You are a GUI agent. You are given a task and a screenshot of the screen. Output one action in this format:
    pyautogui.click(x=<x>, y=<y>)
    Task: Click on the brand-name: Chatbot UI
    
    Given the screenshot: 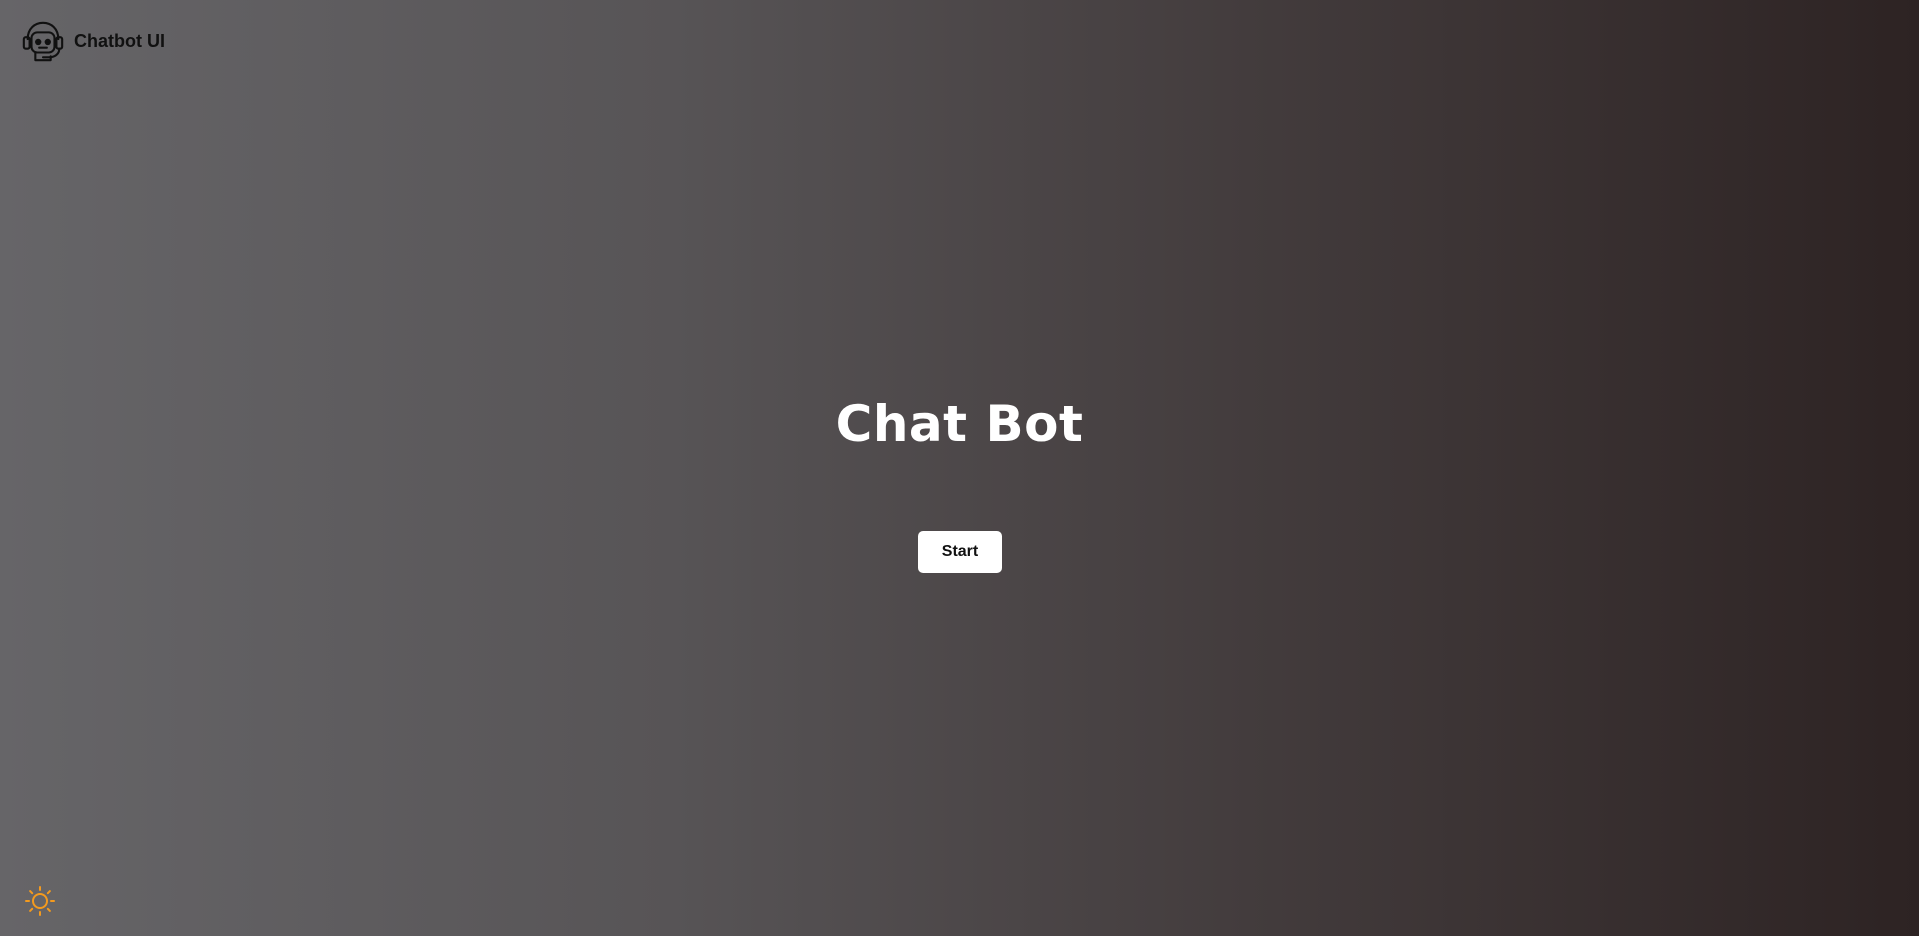 What is the action you would take?
    pyautogui.click(x=119, y=40)
    